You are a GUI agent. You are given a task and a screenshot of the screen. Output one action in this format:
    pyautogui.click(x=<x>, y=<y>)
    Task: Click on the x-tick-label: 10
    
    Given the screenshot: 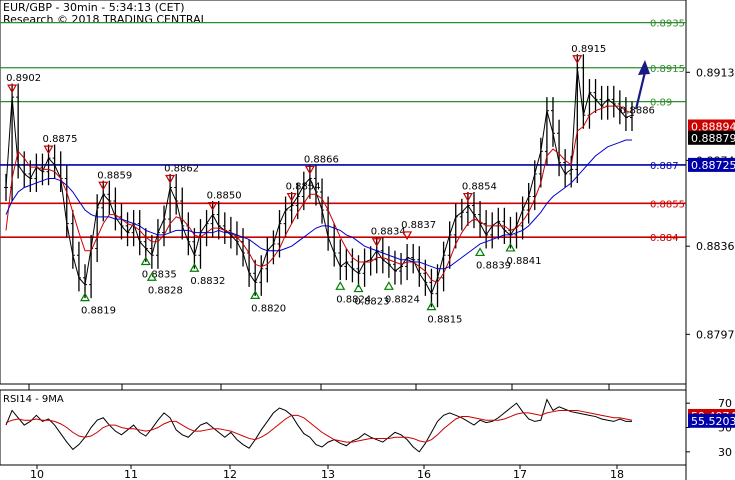 What is the action you would take?
    pyautogui.click(x=37, y=474)
    